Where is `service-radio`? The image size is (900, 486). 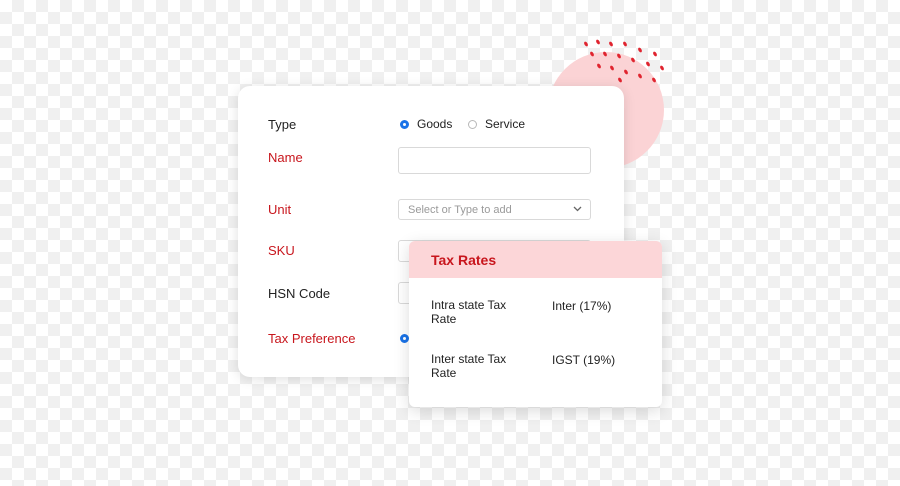 service-radio is located at coordinates (472, 124).